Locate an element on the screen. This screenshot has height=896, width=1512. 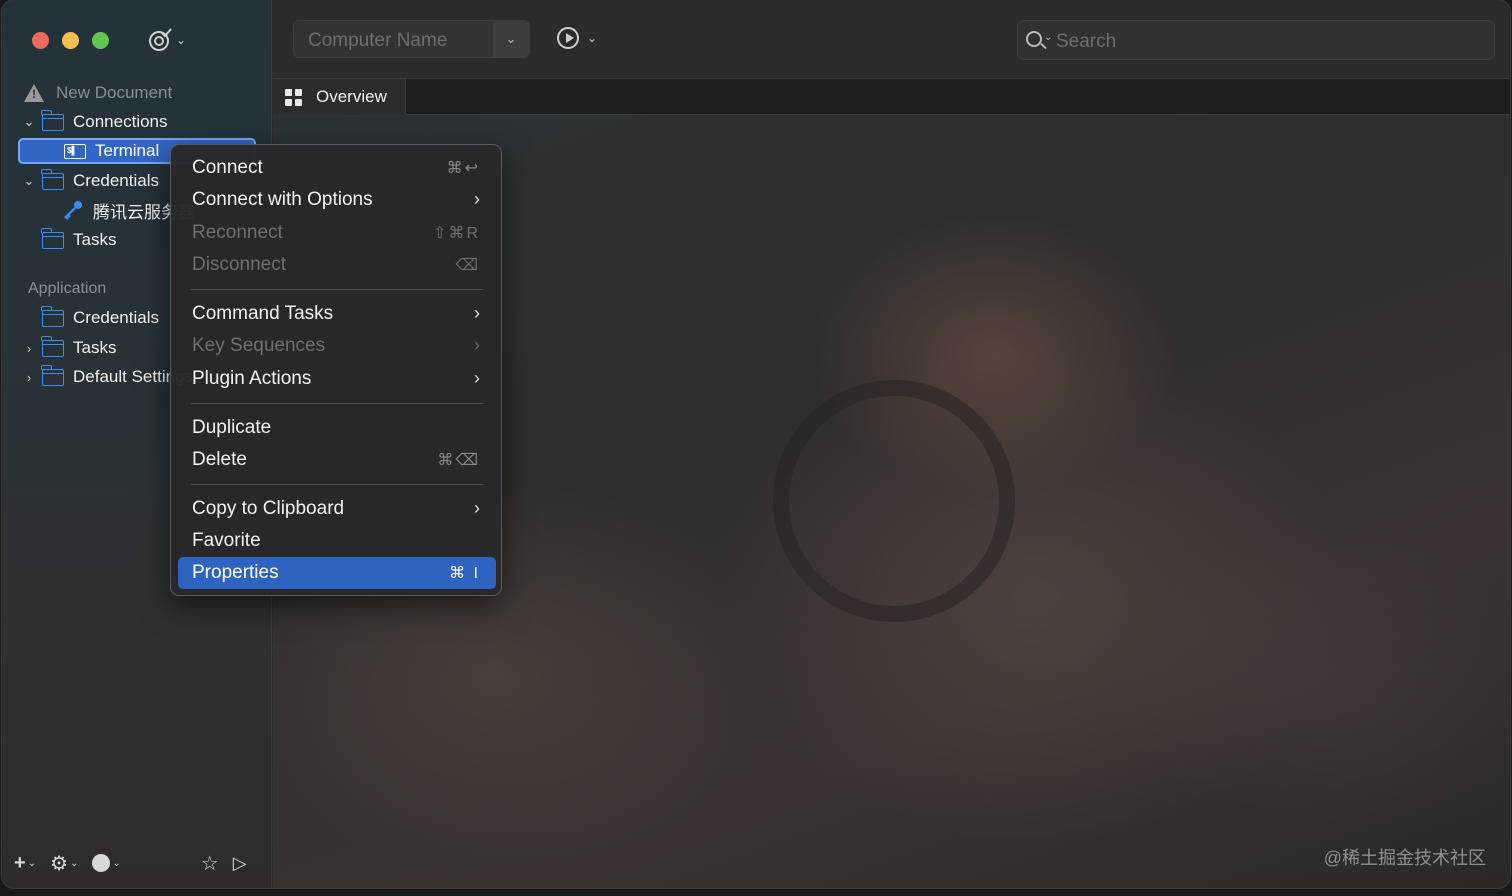
menu-item-connect-with-options: Connect with Options › is located at coordinates (337, 200).